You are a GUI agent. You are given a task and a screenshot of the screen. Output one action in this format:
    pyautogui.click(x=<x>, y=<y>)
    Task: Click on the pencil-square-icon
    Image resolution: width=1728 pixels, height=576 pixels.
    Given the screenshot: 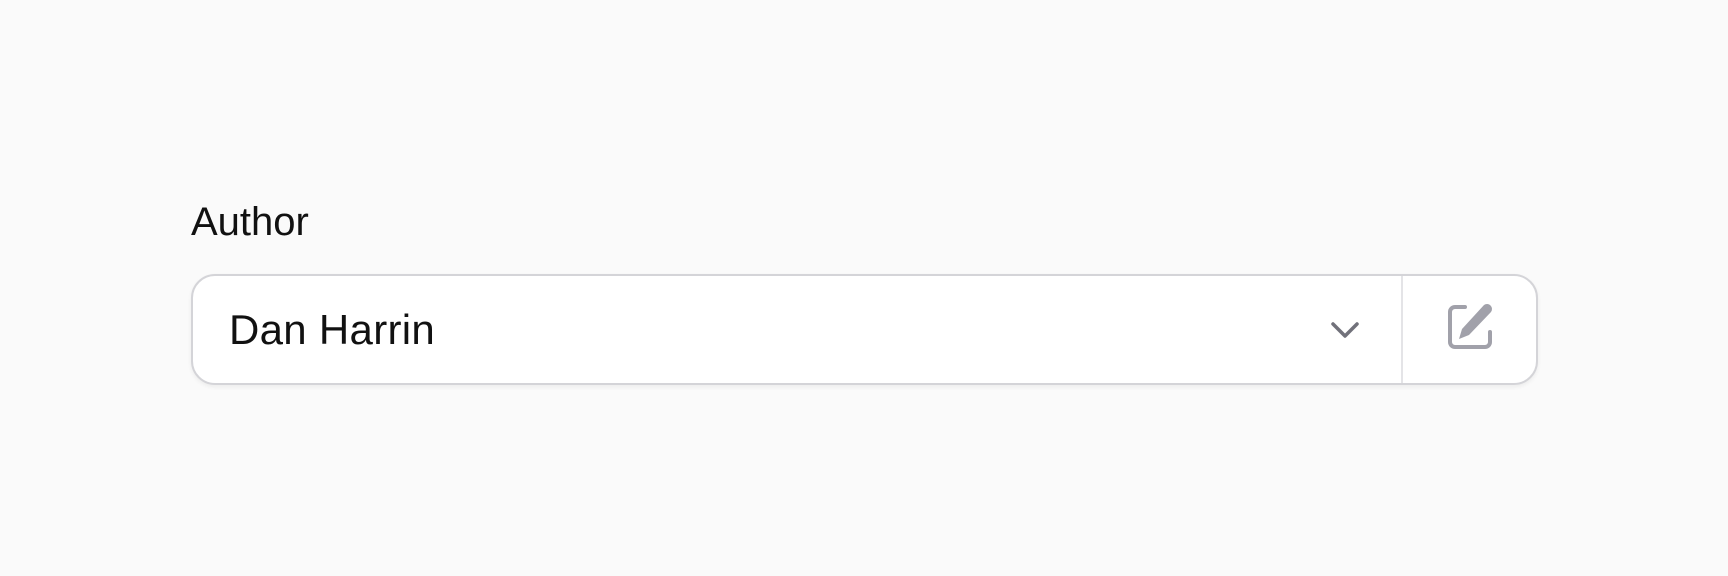 What is the action you would take?
    pyautogui.click(x=1470, y=329)
    